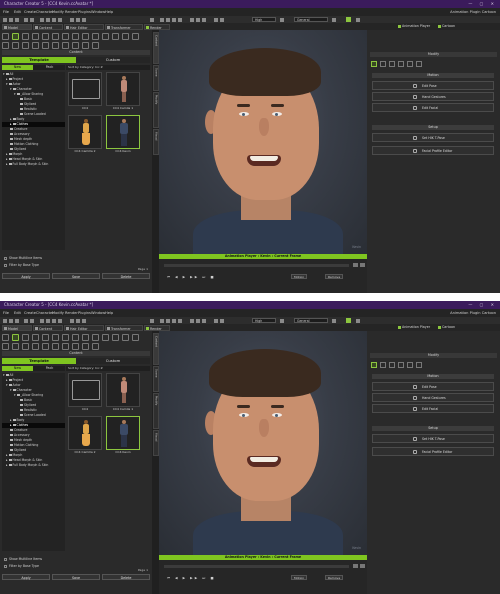 This screenshot has width=500, height=594. I want to click on tab-content: Content, so click(48, 26).